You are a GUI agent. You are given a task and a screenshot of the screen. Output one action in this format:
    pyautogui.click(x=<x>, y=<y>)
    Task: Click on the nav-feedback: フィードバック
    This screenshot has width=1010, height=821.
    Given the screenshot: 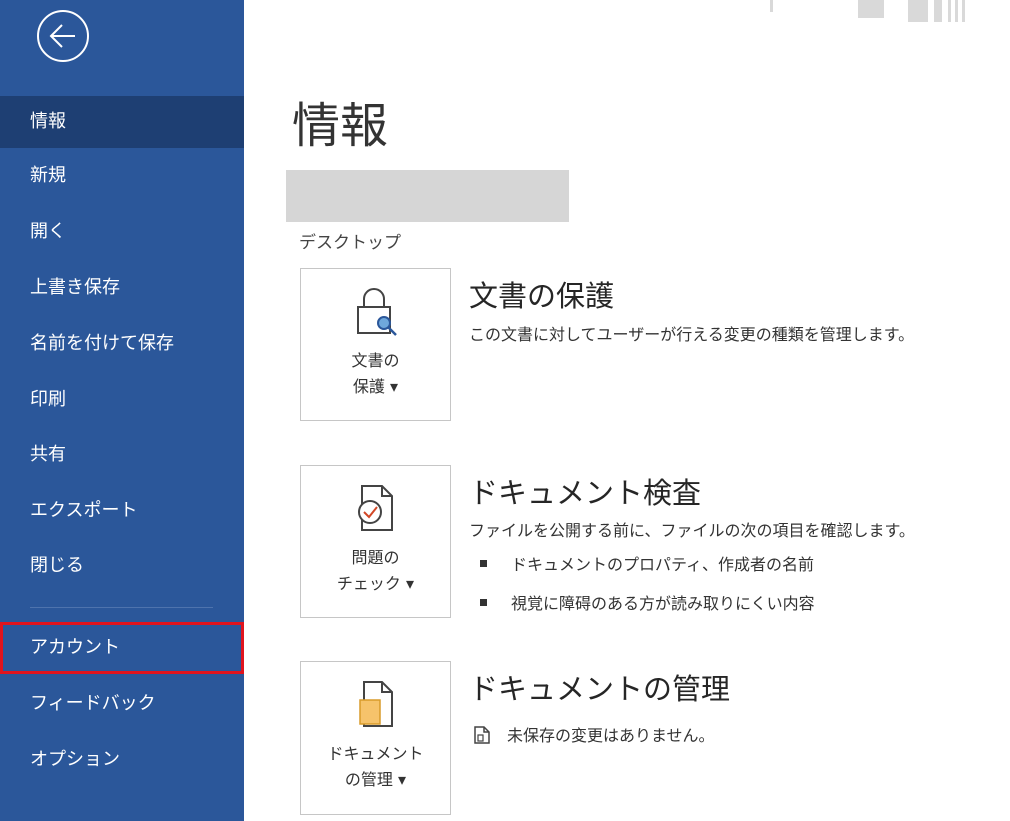 What is the action you would take?
    pyautogui.click(x=122, y=704)
    